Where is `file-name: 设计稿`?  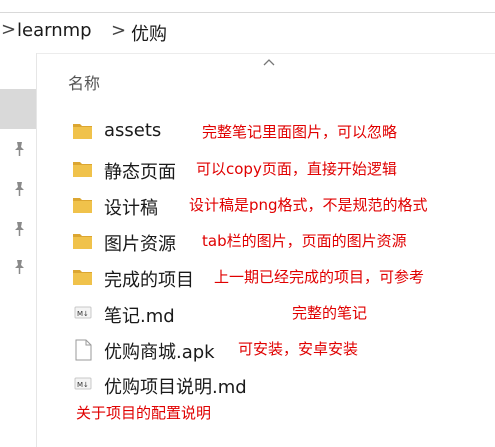
file-name: 设计稿 is located at coordinates (131, 208).